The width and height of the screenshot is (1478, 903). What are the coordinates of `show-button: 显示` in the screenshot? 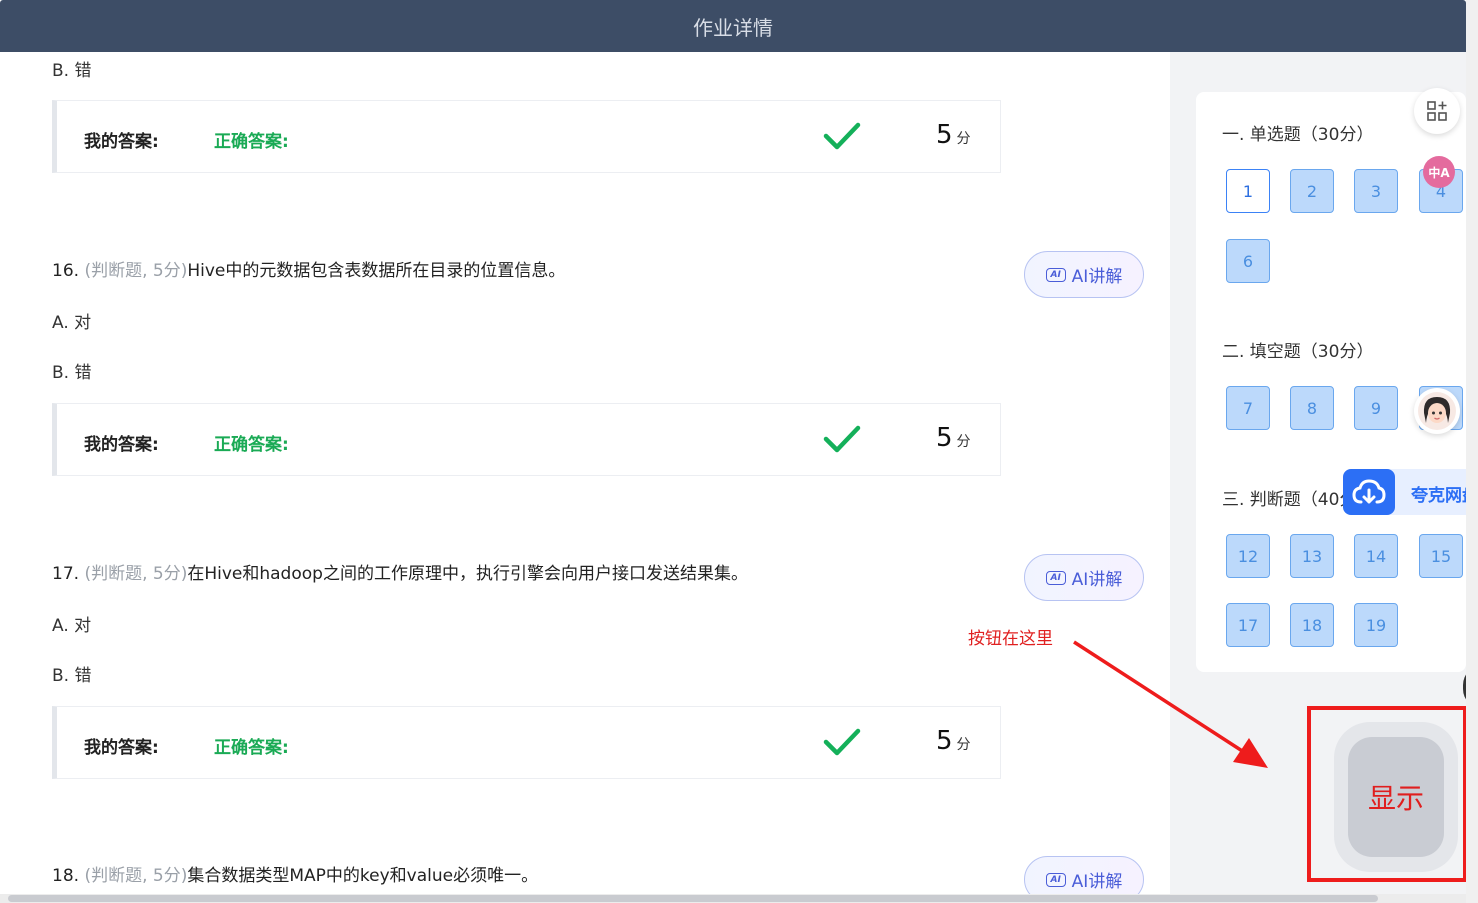 It's located at (1396, 797).